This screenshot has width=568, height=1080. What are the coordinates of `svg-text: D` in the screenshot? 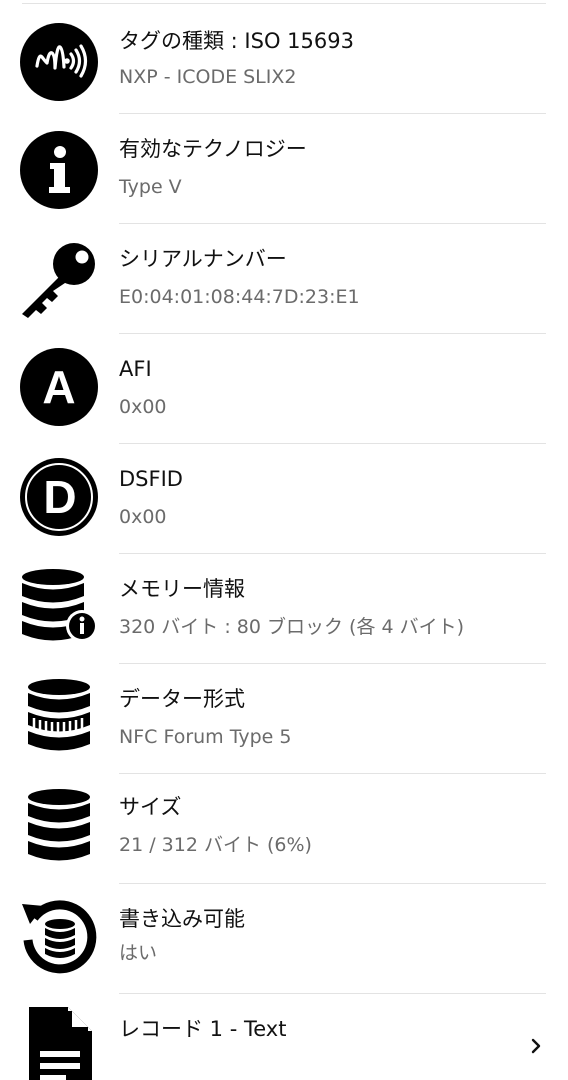 It's located at (59, 497).